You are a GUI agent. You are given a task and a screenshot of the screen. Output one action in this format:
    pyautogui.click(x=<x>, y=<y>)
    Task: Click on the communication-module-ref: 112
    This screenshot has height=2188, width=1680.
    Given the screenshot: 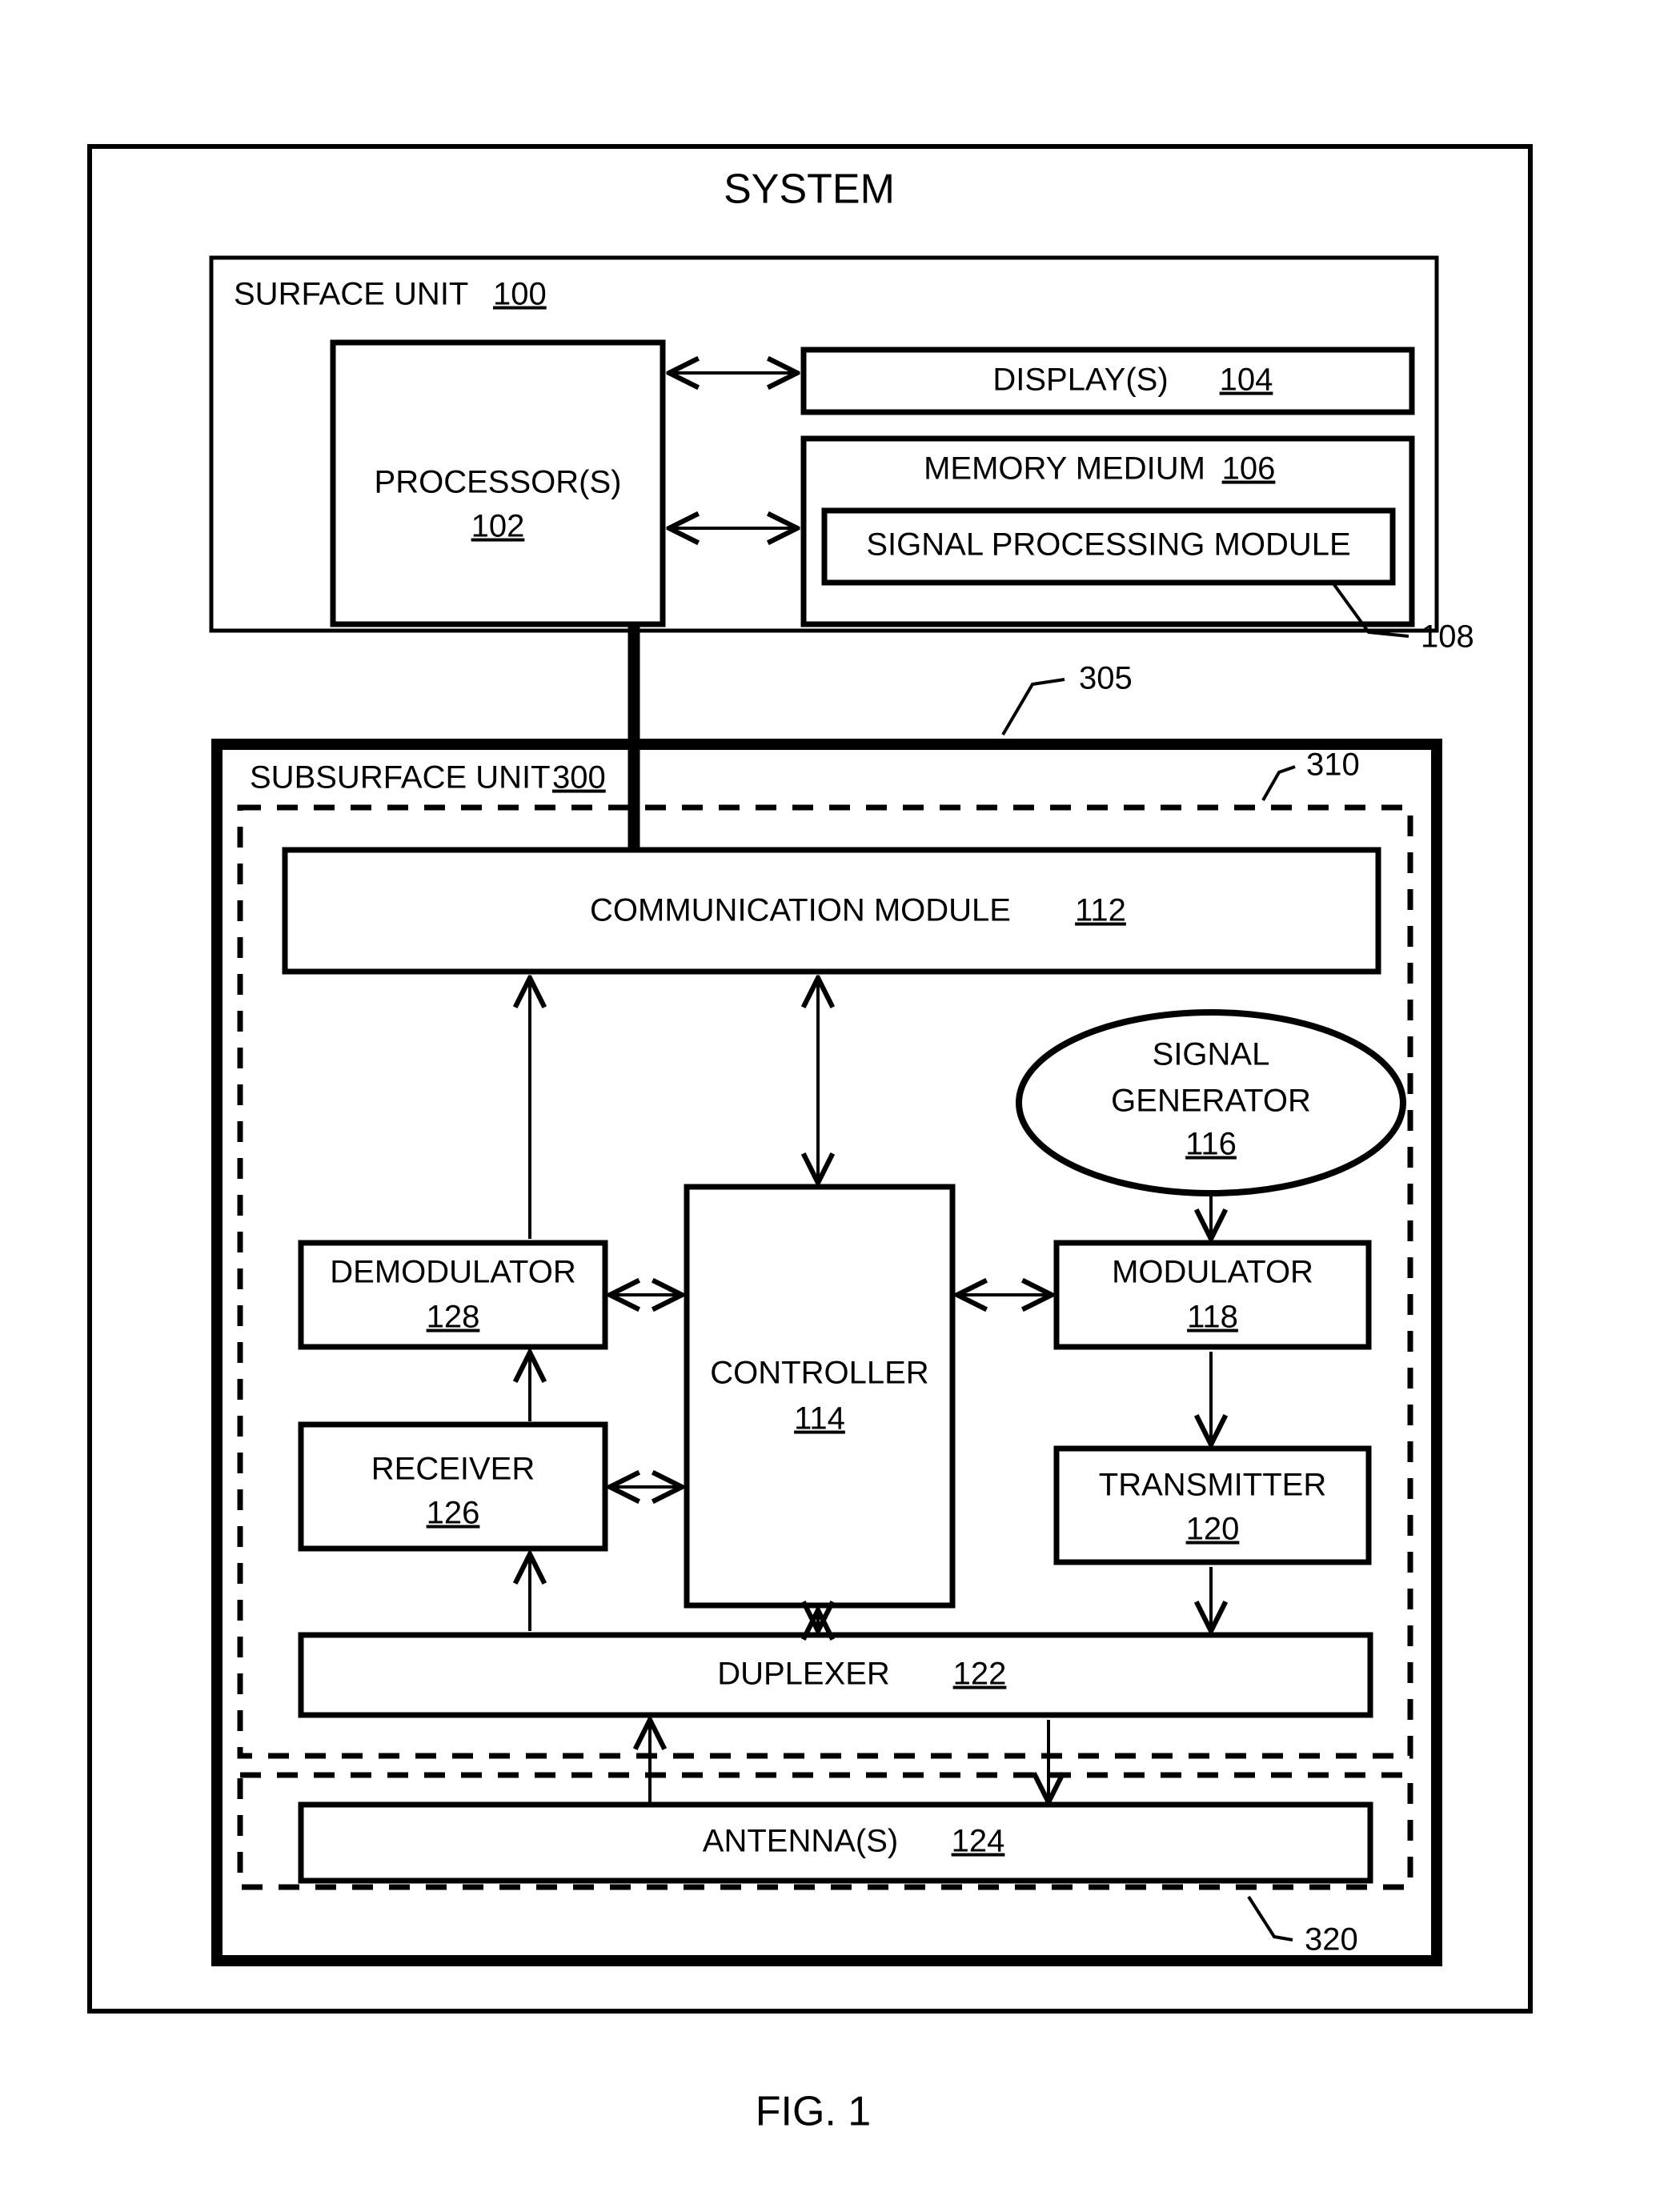 What is the action you would take?
    pyautogui.click(x=1100, y=910)
    